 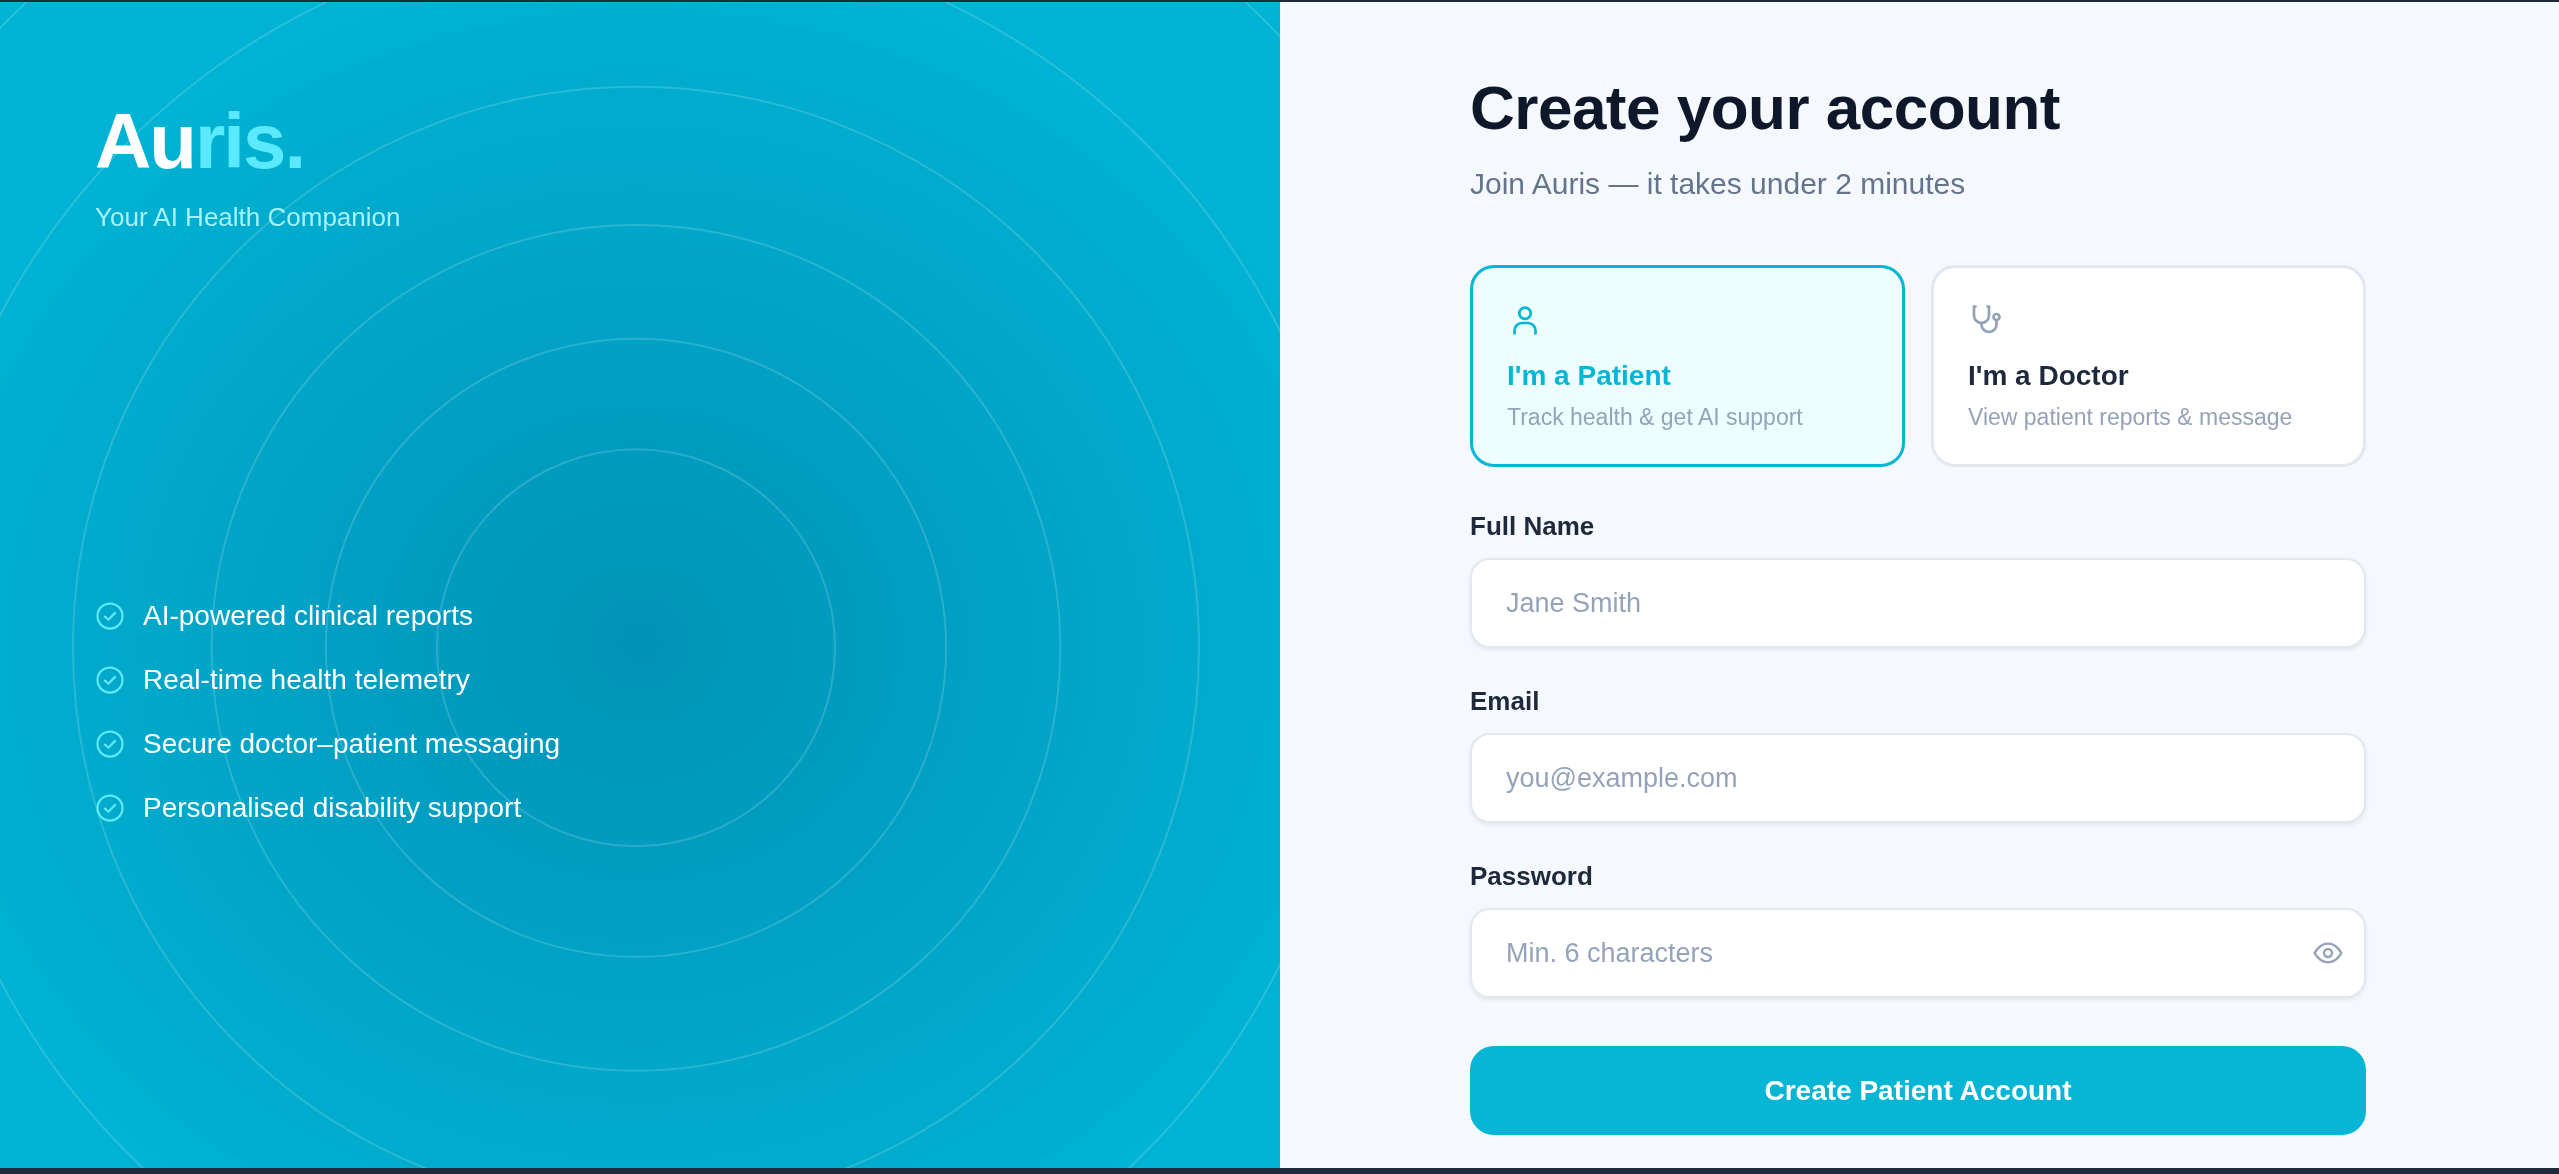 I want to click on field-label: Password, so click(x=1532, y=876).